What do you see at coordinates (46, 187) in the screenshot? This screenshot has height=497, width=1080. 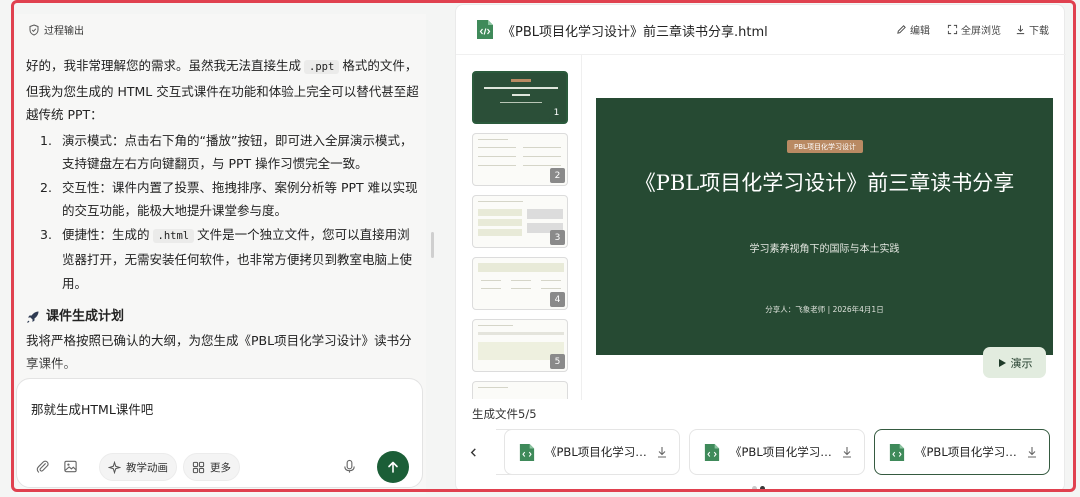 I see `list-number: 2.` at bounding box center [46, 187].